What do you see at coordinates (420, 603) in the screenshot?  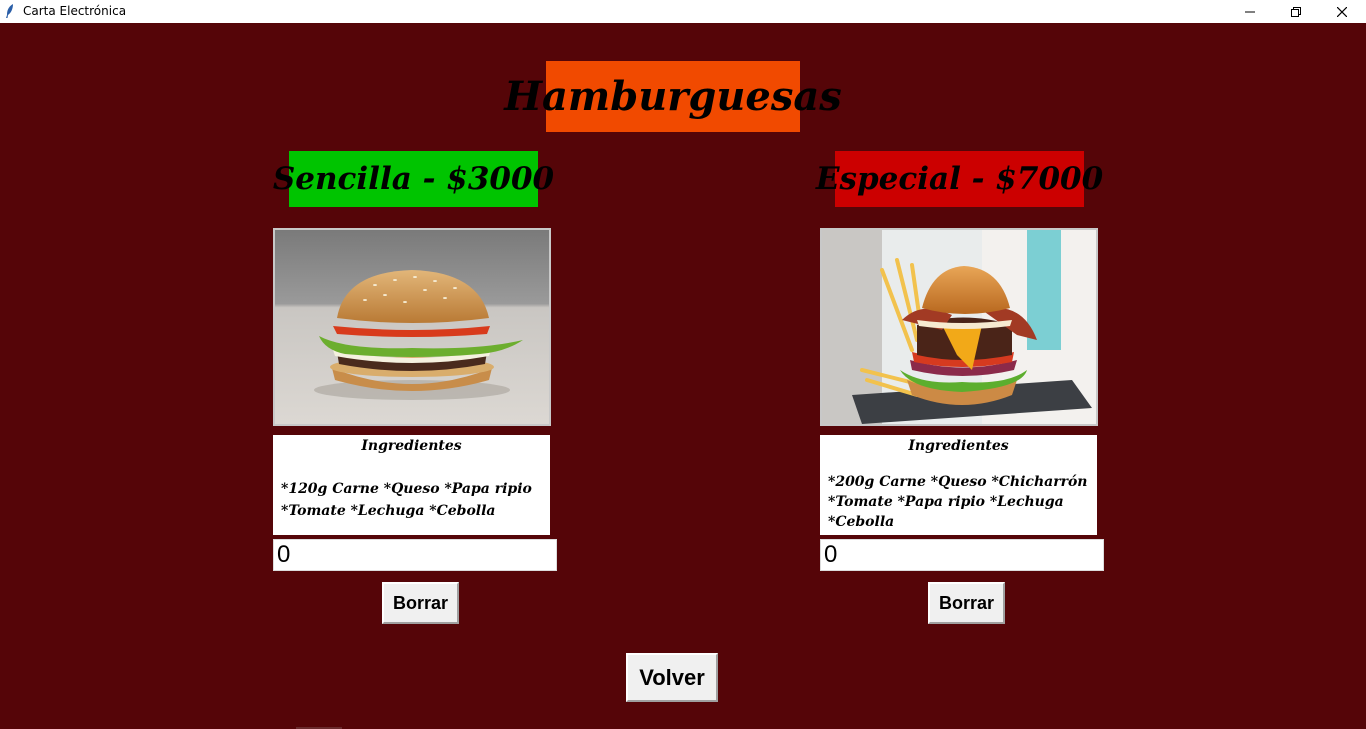 I see `clear-button-sencilla: Borrar` at bounding box center [420, 603].